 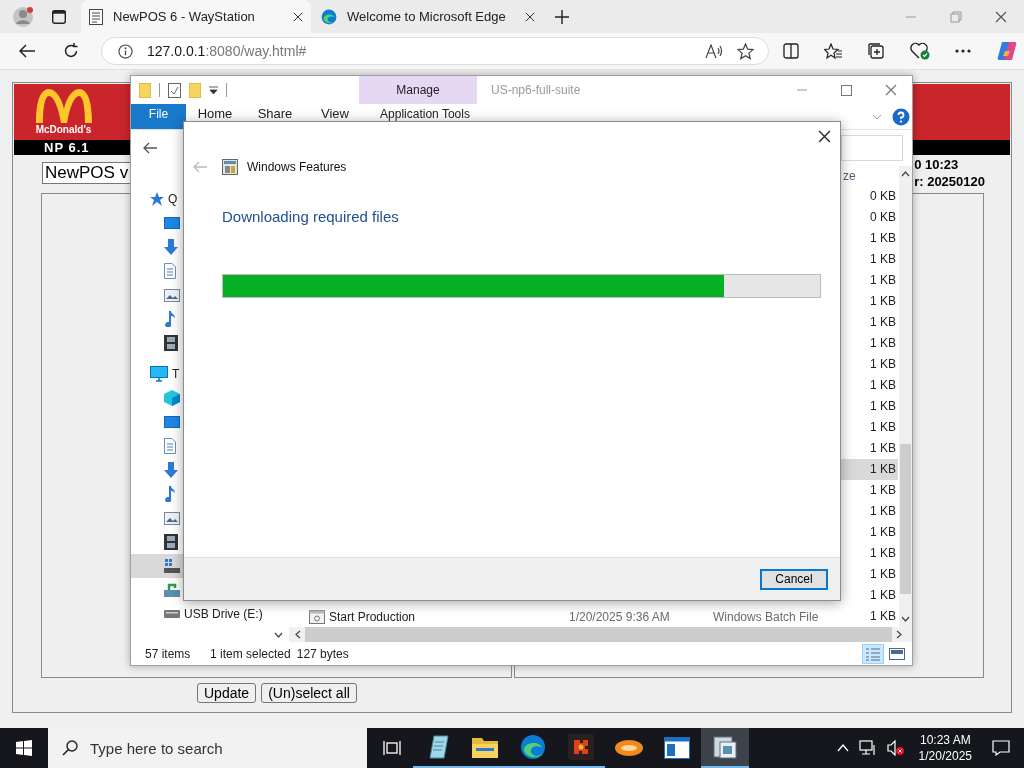 What do you see at coordinates (168, 653) in the screenshot?
I see `item-count: 57 items` at bounding box center [168, 653].